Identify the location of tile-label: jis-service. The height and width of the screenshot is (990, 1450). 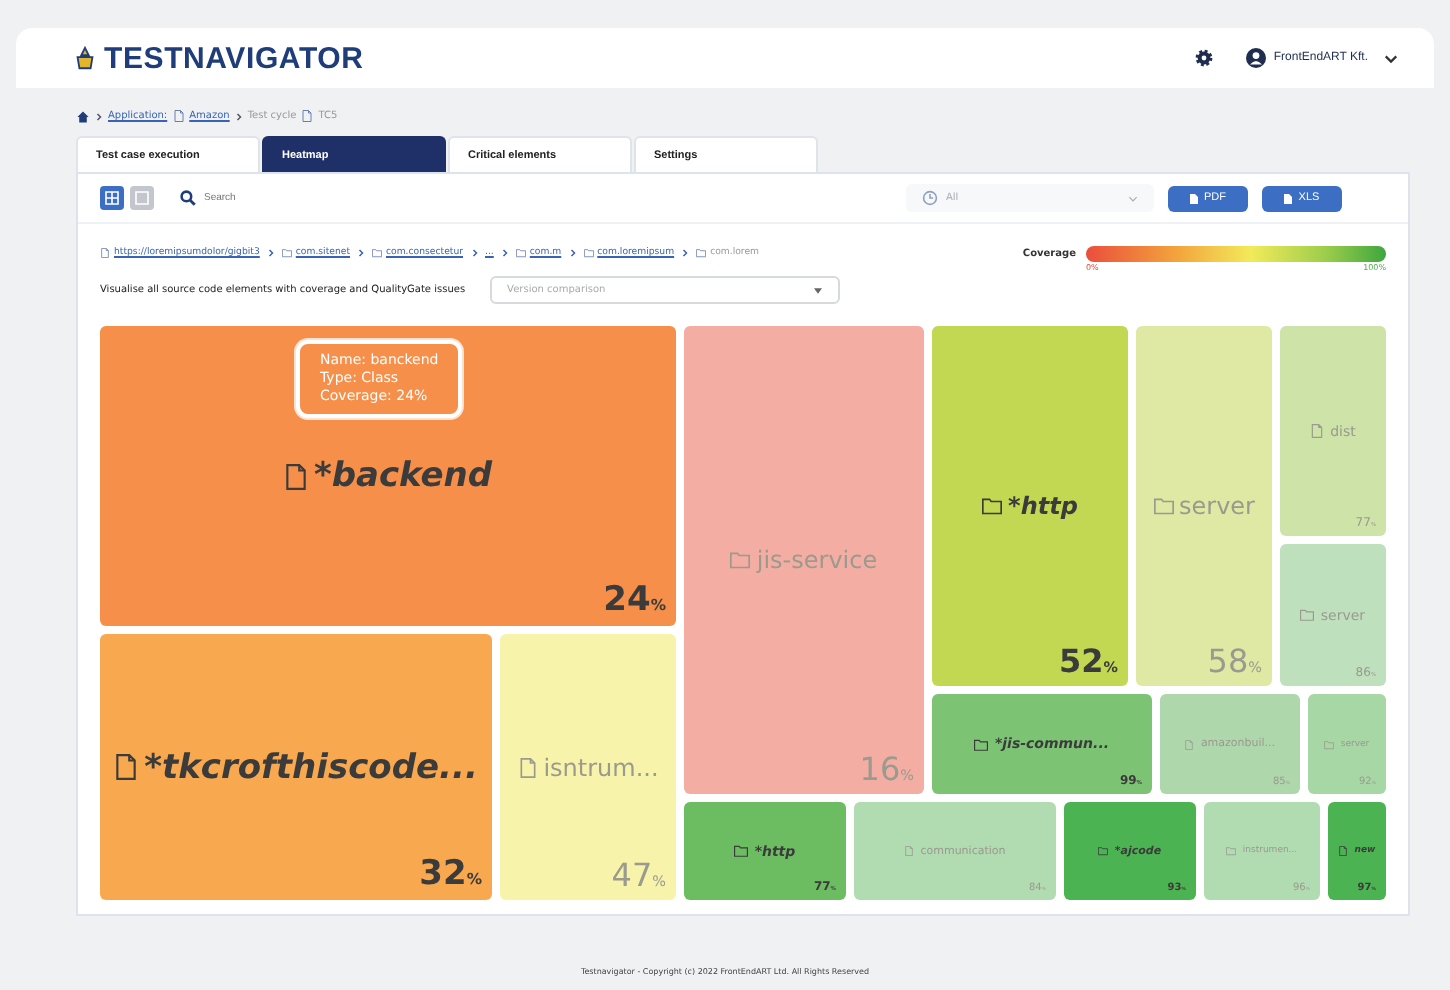
(817, 560).